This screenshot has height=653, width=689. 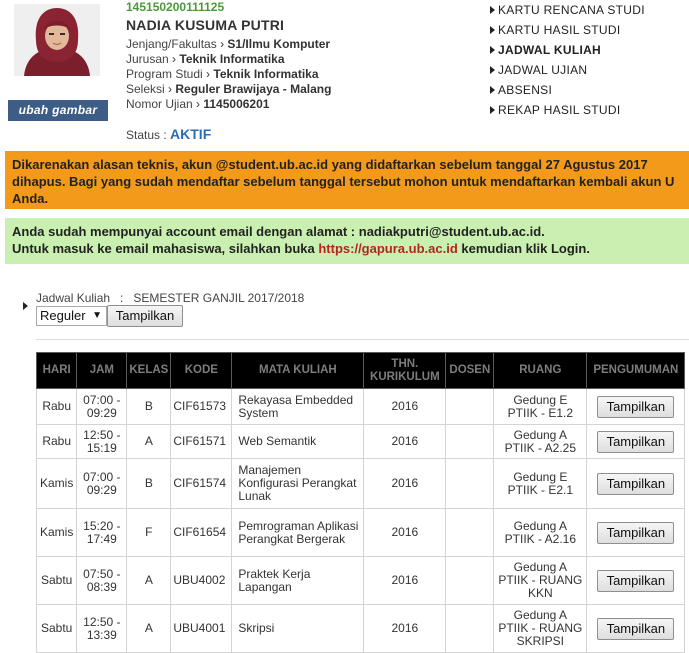 I want to click on divider, so click(x=362, y=339).